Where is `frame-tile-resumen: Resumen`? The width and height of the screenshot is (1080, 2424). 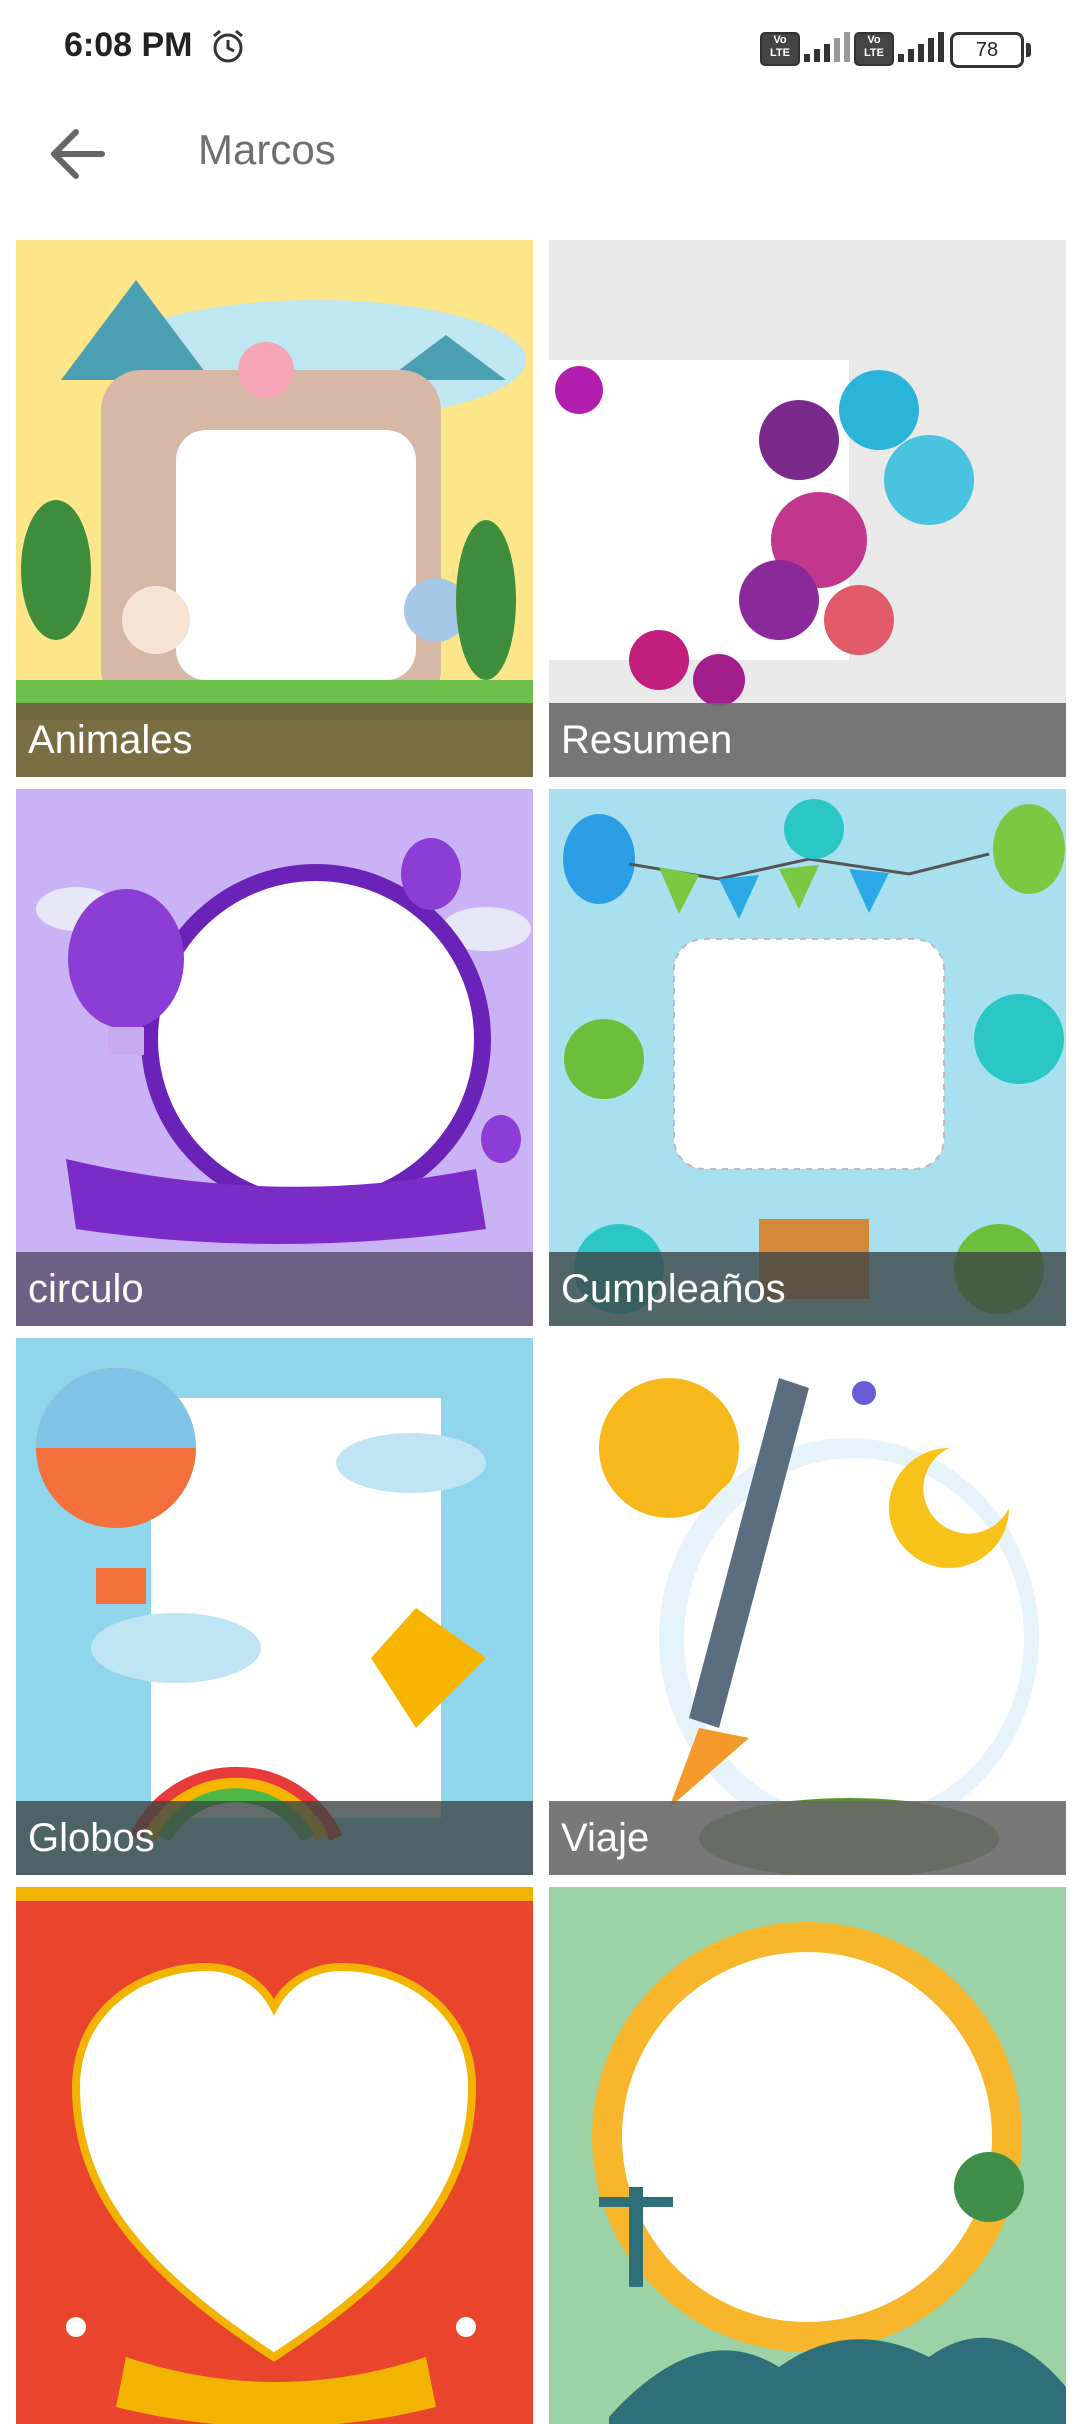 frame-tile-resumen: Resumen is located at coordinates (807, 508).